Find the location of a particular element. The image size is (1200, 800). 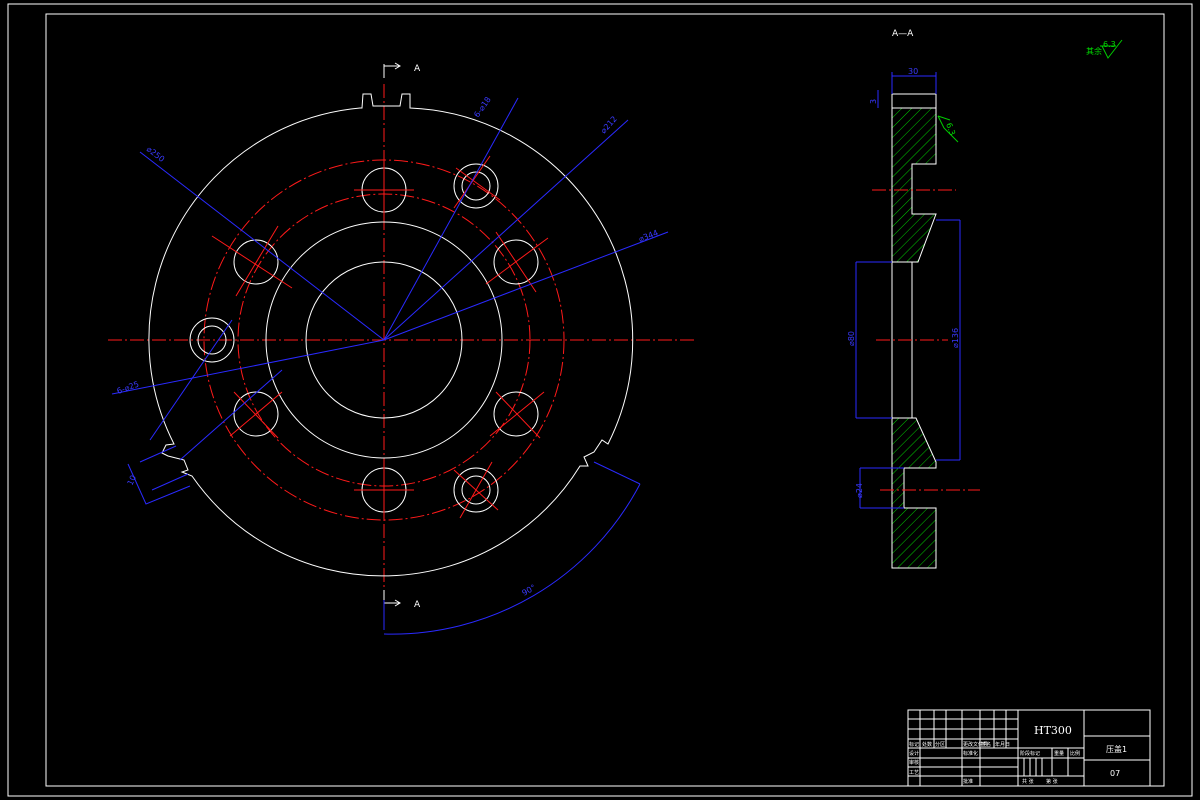

hole-center-marks is located at coordinates (380, 337).